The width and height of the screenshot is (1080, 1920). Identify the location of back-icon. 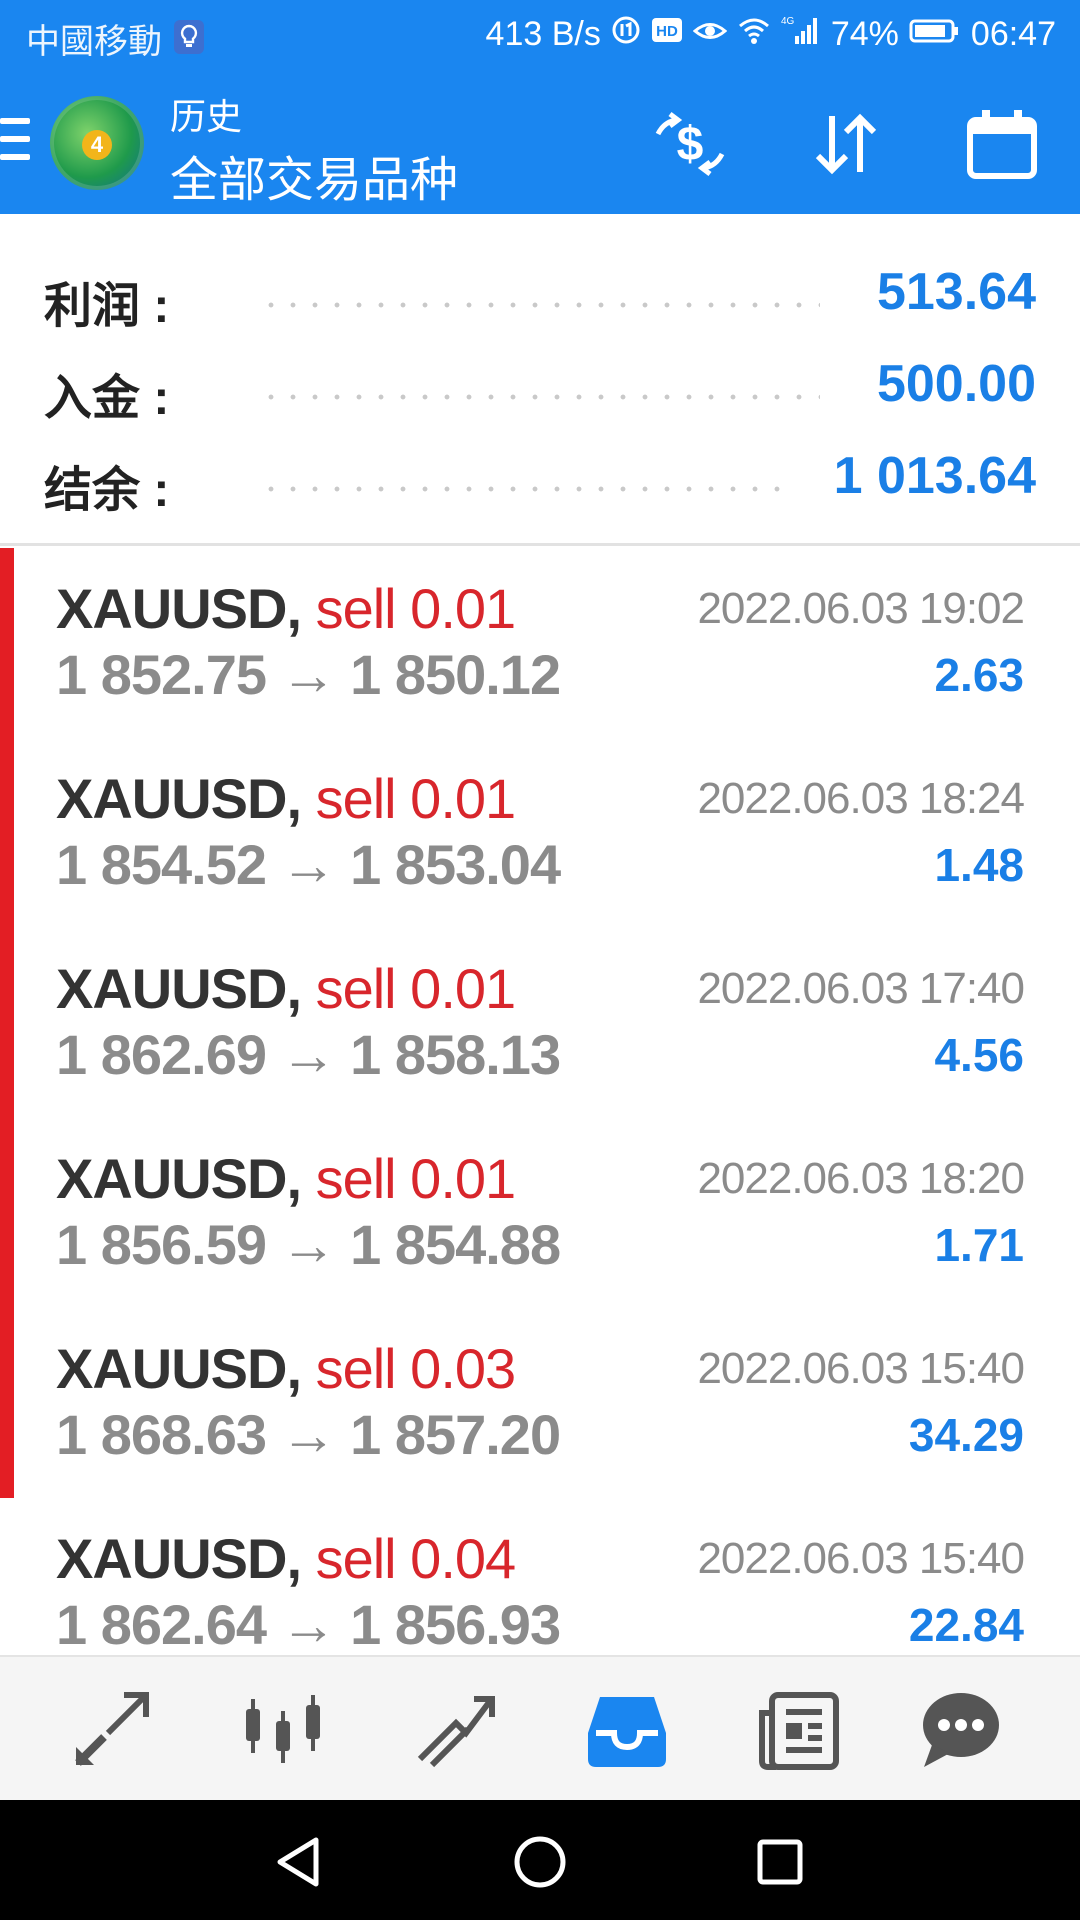
(300, 1862).